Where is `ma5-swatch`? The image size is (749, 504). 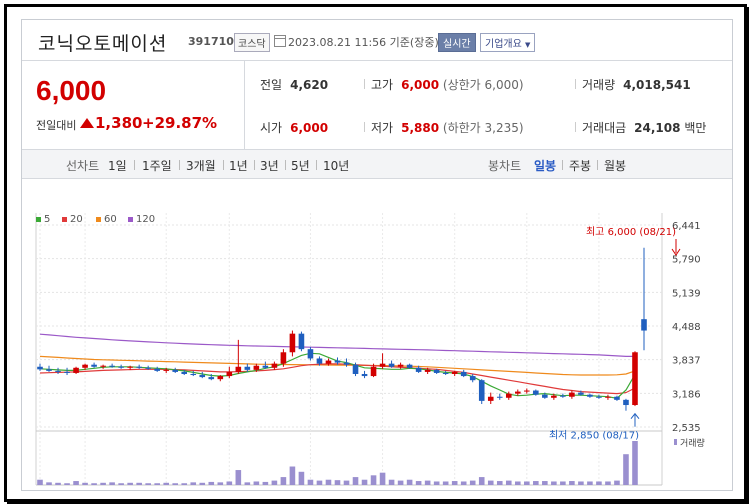
ma5-swatch is located at coordinates (38, 219).